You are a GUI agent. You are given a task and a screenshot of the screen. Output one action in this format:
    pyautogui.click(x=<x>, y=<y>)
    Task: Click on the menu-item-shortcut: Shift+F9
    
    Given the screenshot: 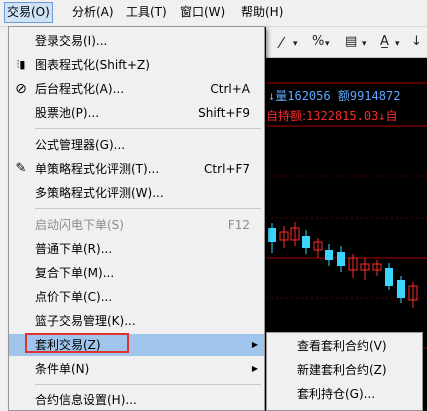 What is the action you would take?
    pyautogui.click(x=224, y=113)
    